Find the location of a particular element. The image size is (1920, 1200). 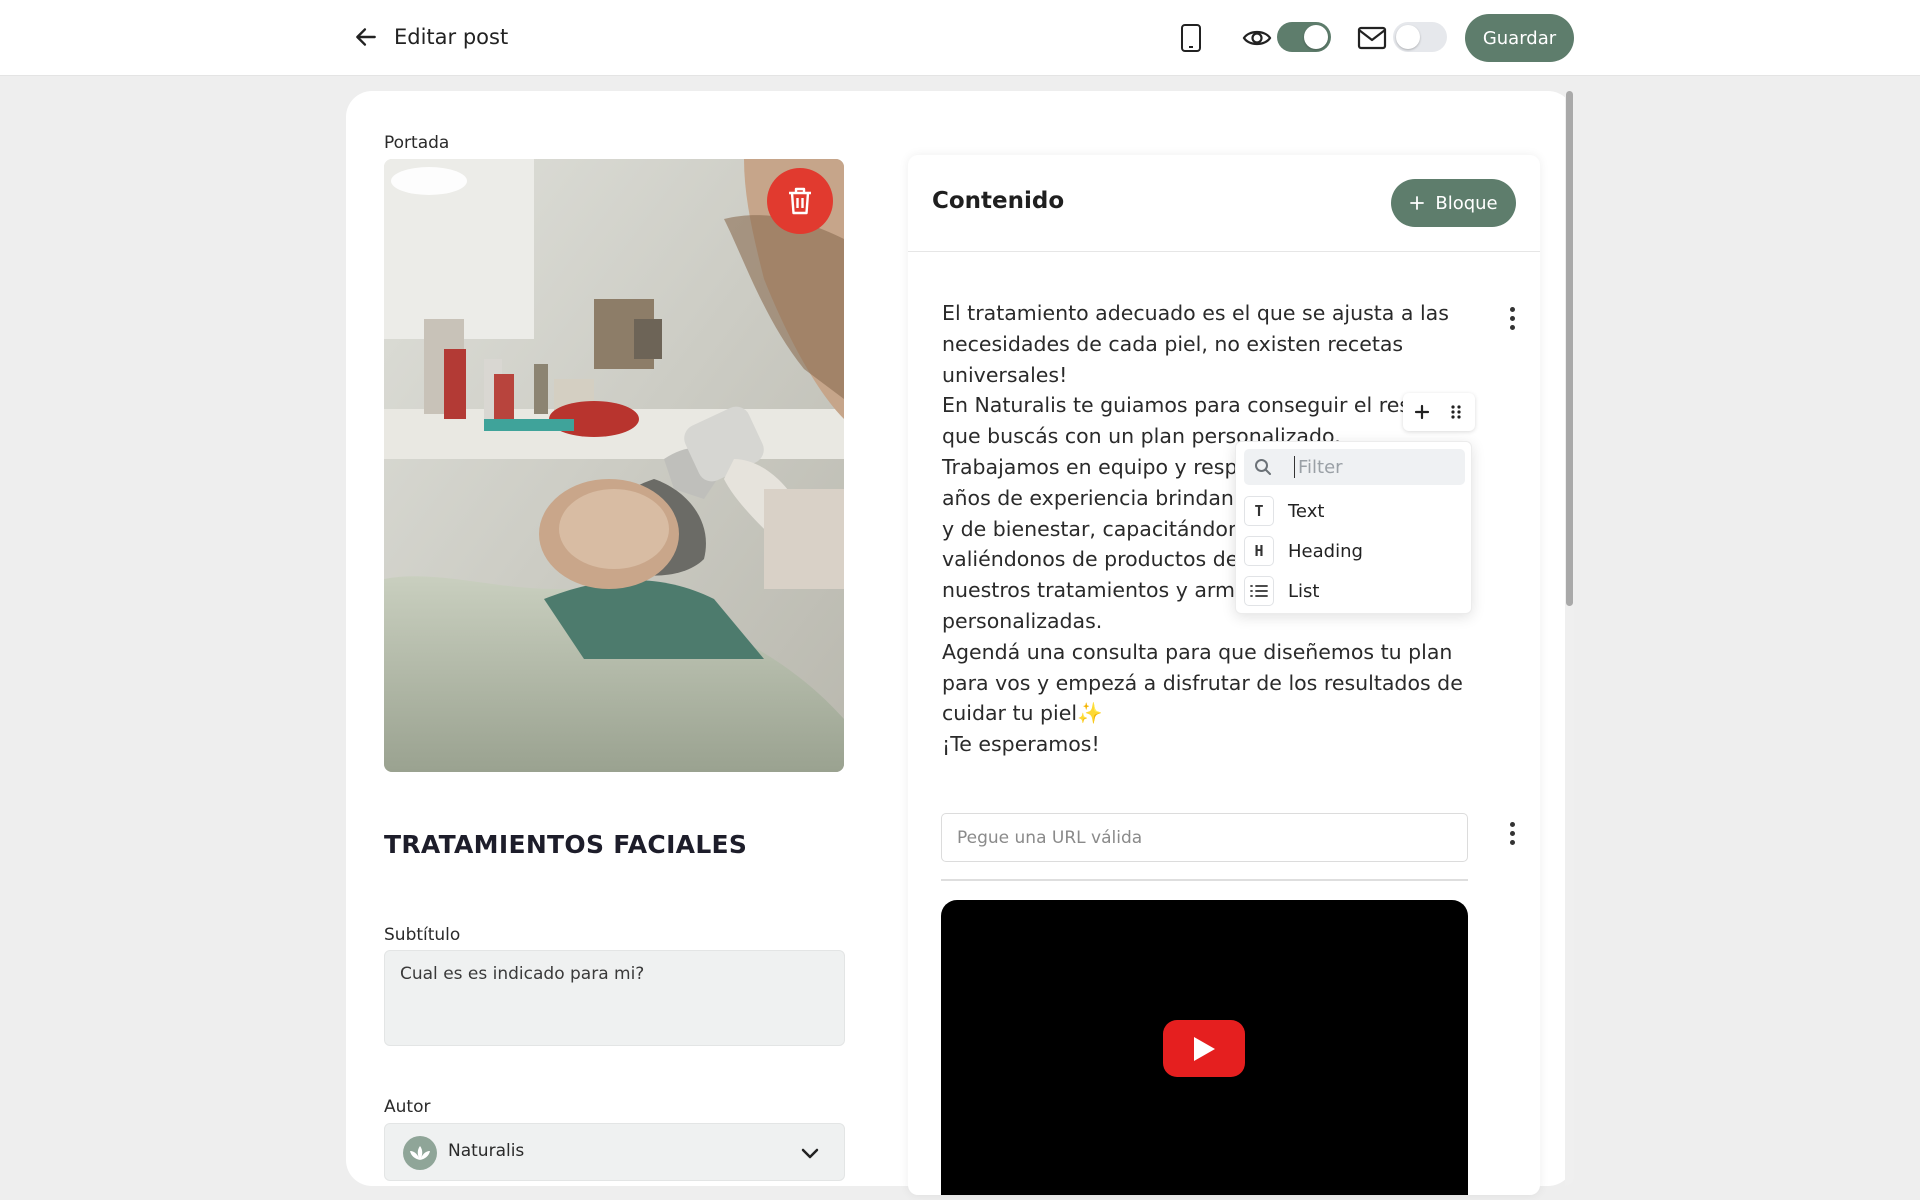

add-block-button: Bloque is located at coordinates (1453, 203).